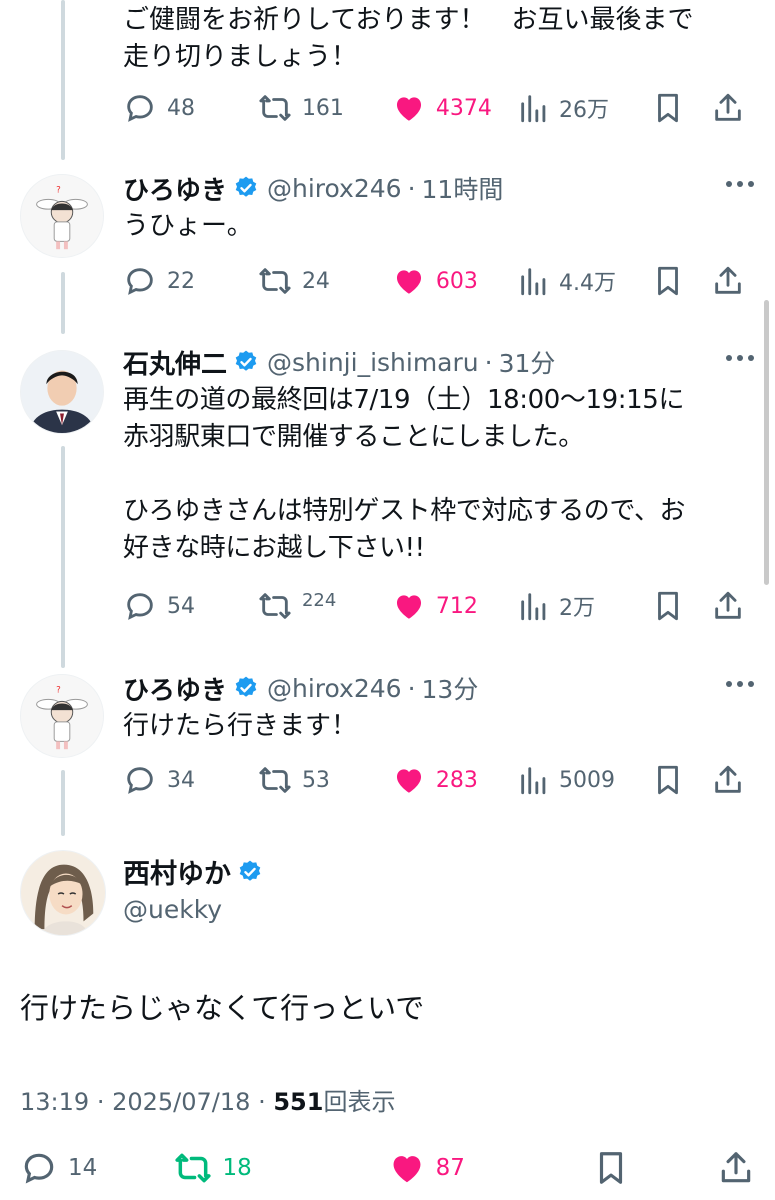 The image size is (775, 1200). I want to click on views-count: 26万, so click(583, 110).